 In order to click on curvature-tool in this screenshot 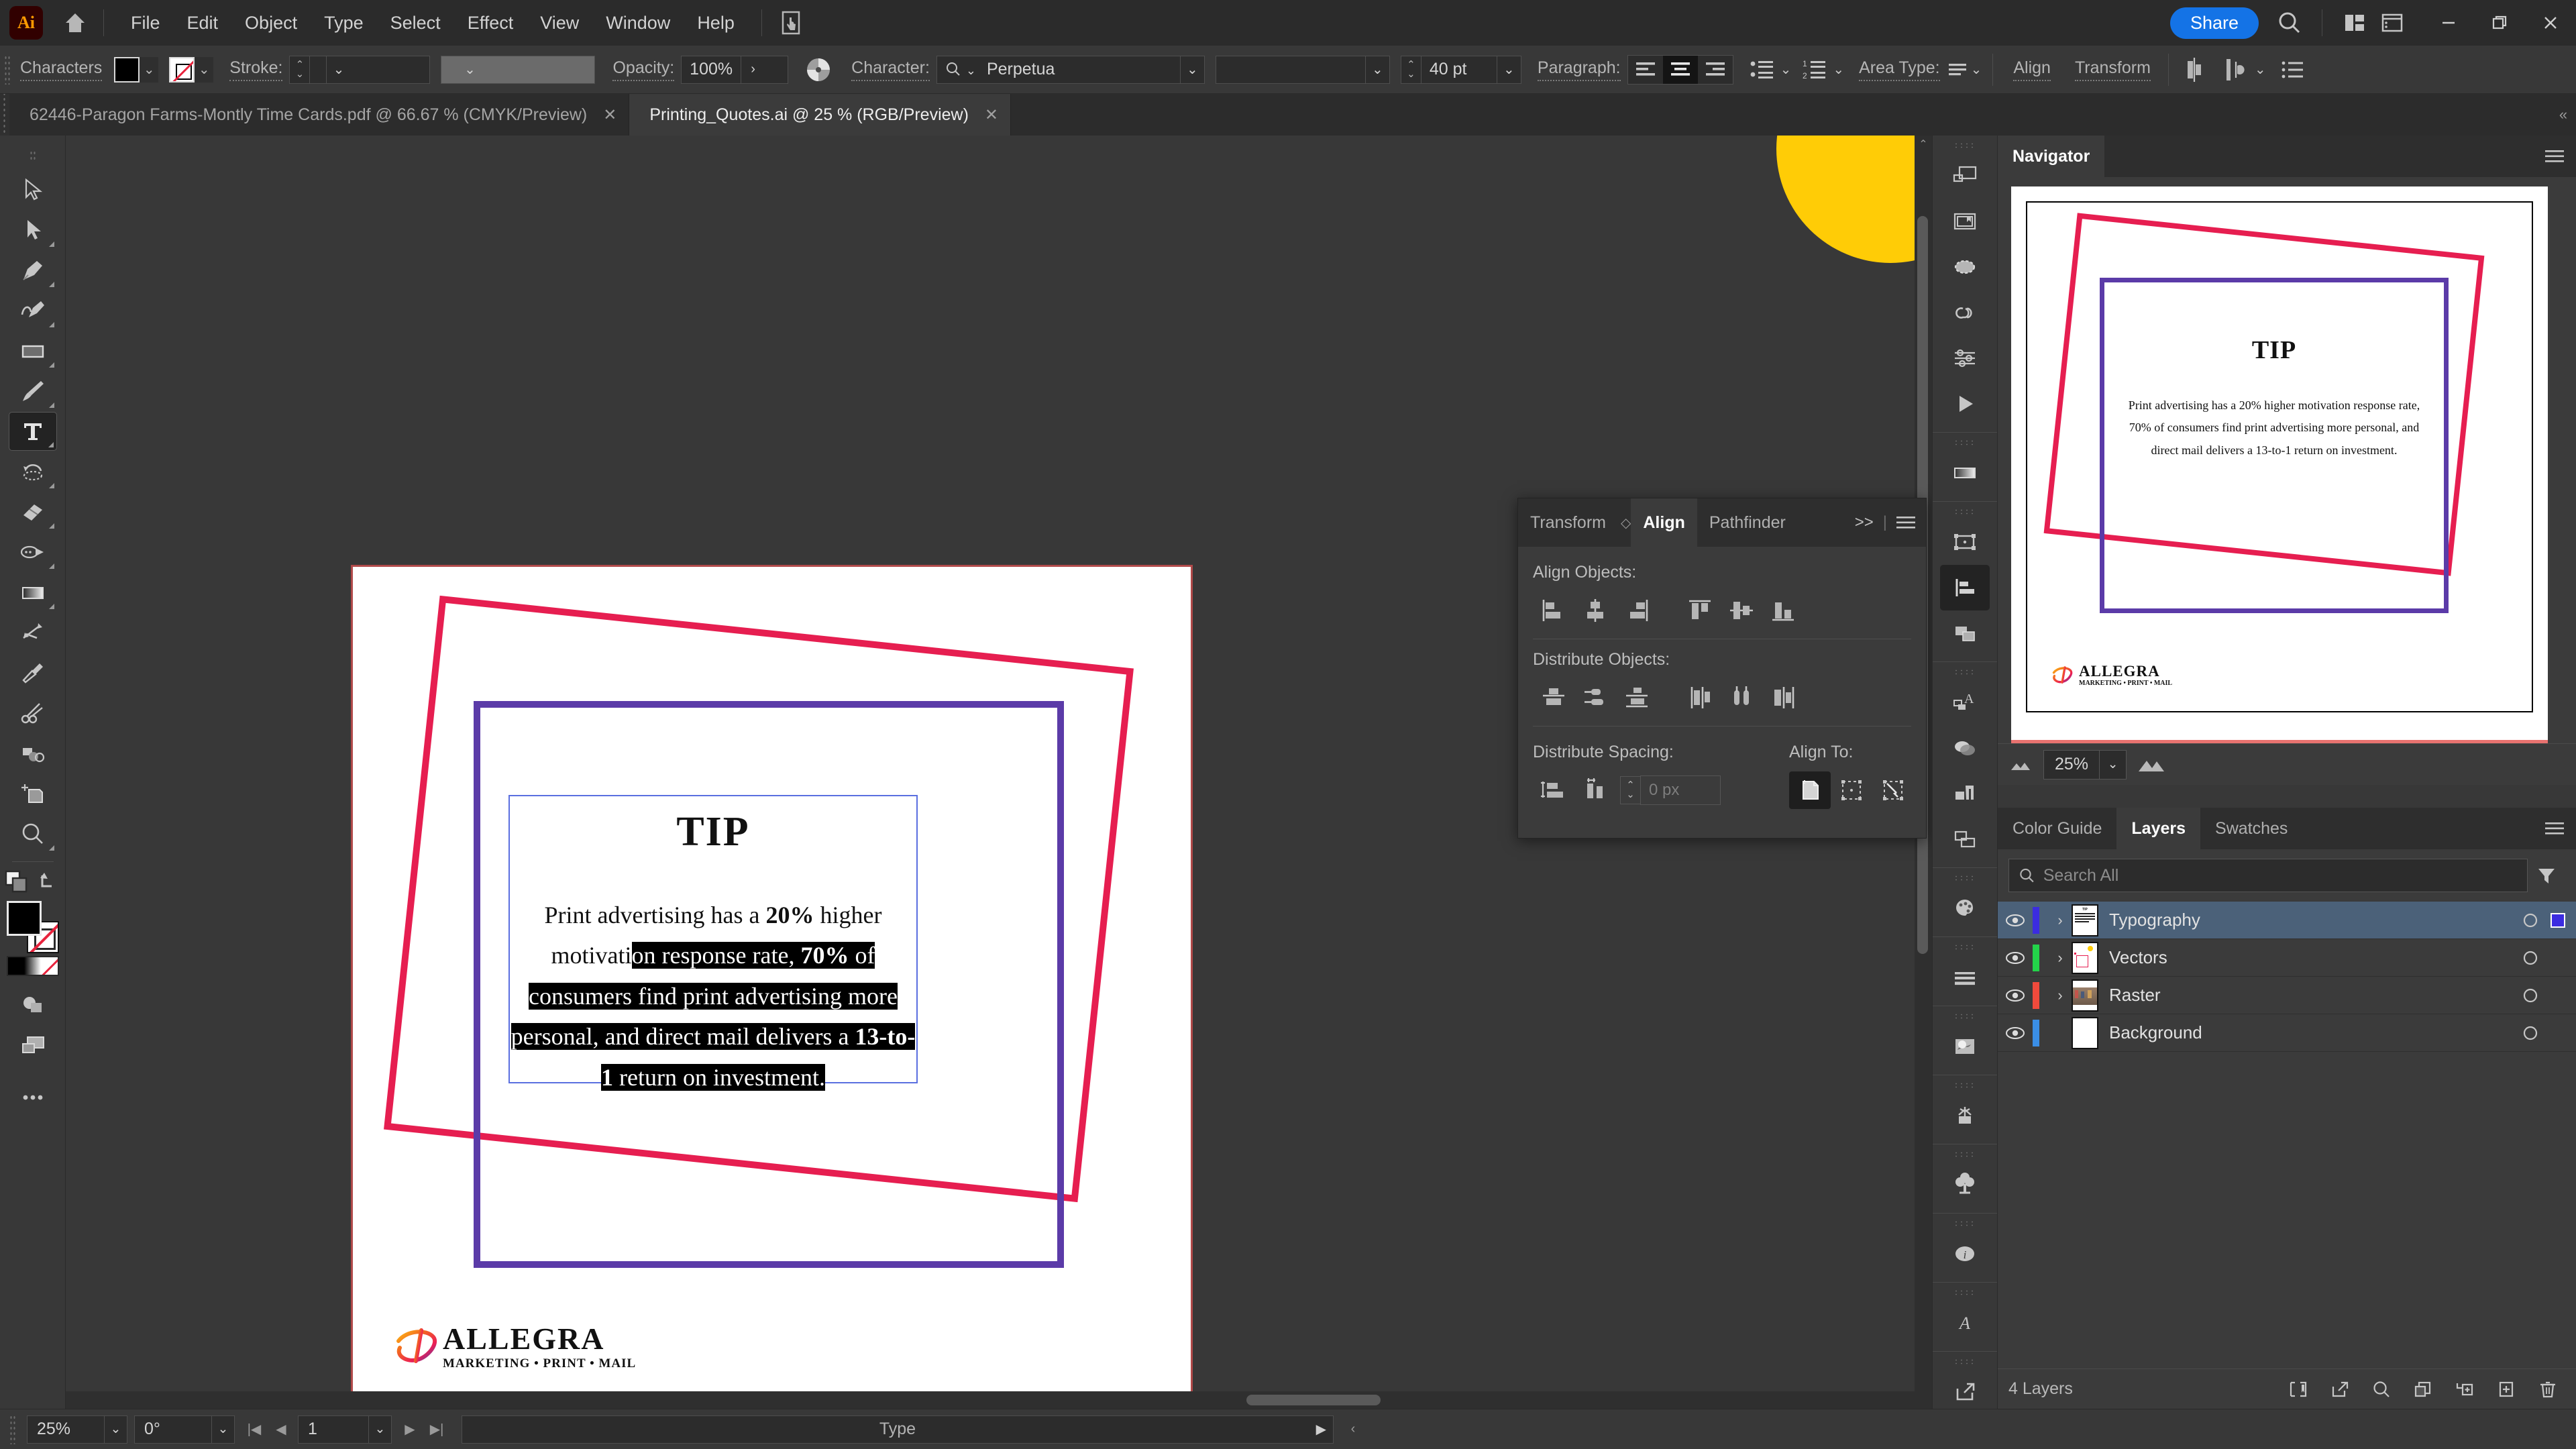, I will do `click(33, 310)`.